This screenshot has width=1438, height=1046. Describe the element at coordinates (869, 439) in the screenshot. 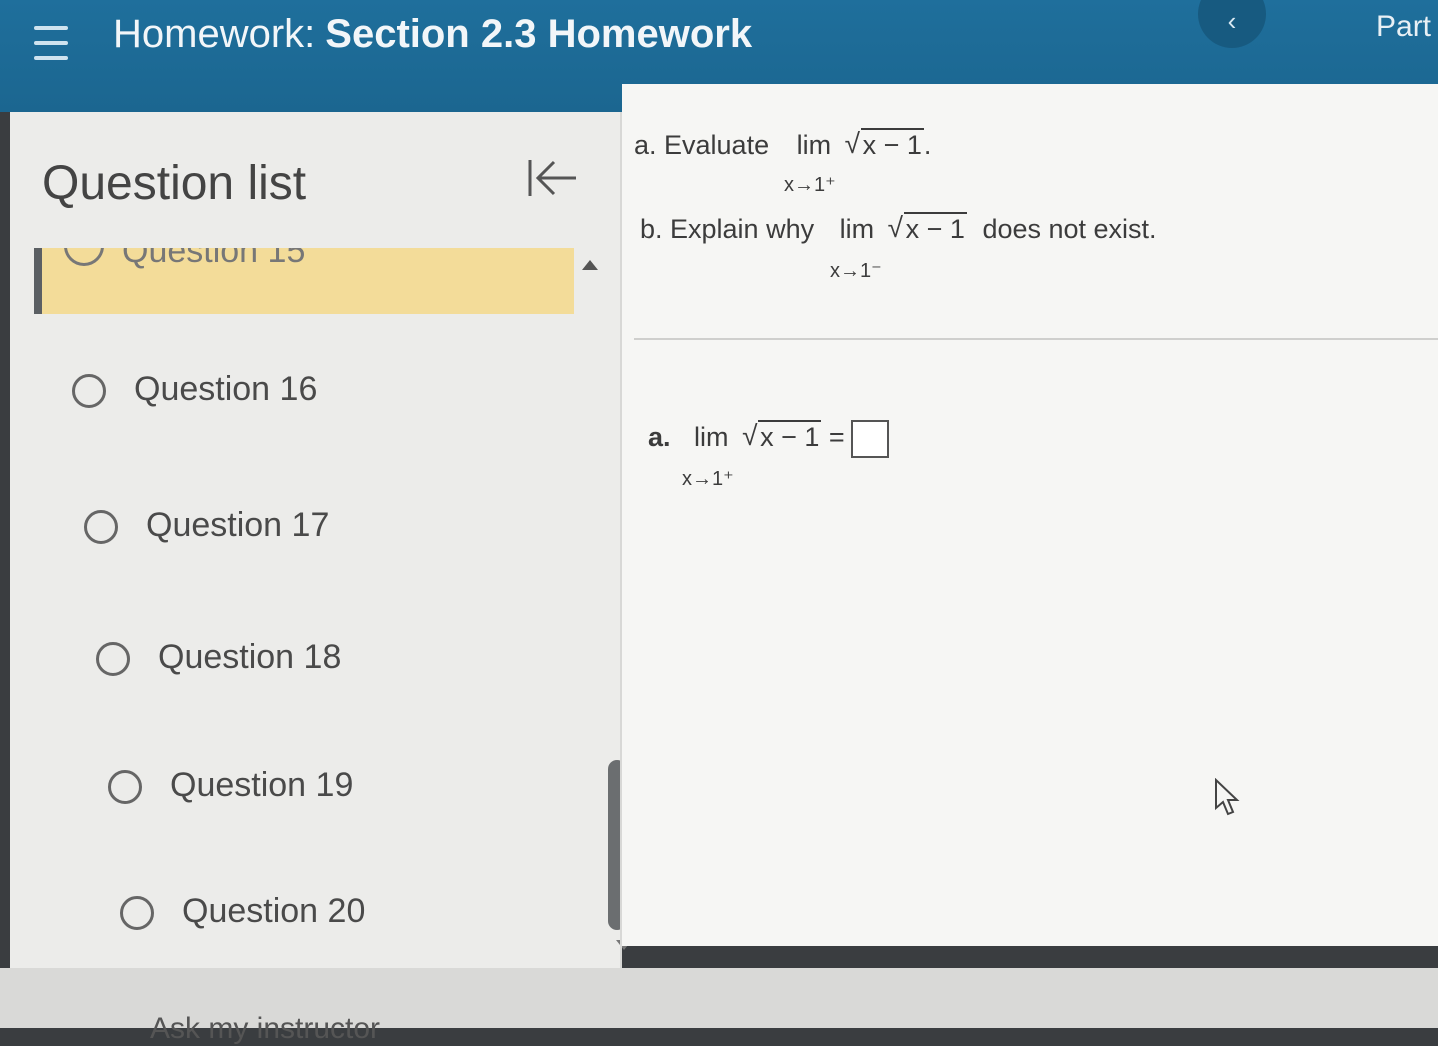

I see `answer-input-box` at that location.